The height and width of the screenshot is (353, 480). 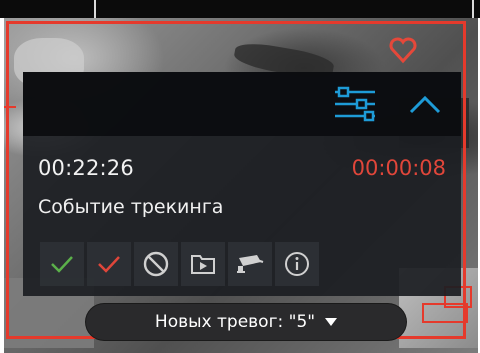 I want to click on ignore-icon, so click(x=156, y=264).